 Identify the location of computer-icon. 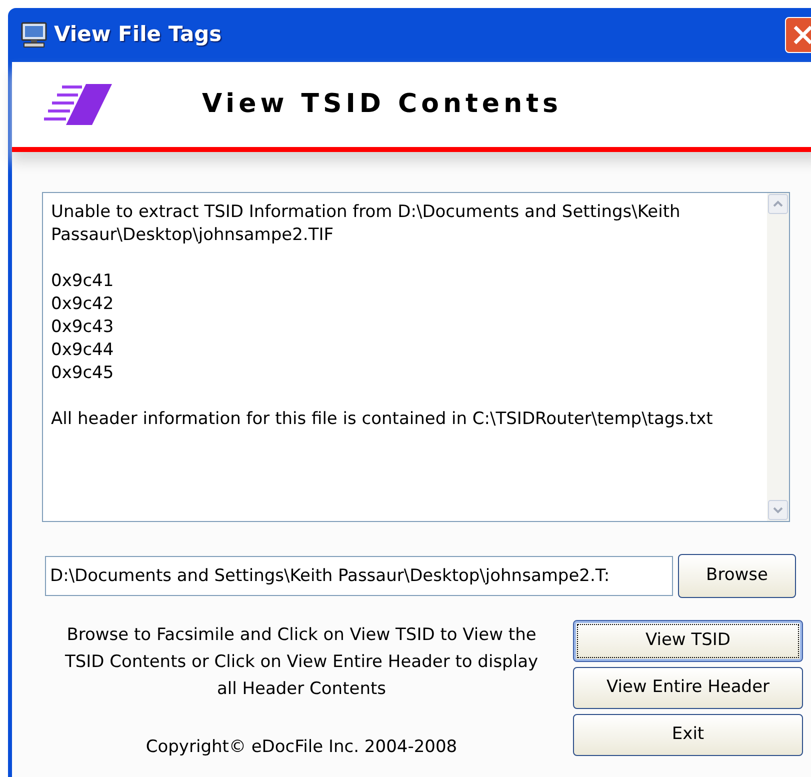
(34, 35).